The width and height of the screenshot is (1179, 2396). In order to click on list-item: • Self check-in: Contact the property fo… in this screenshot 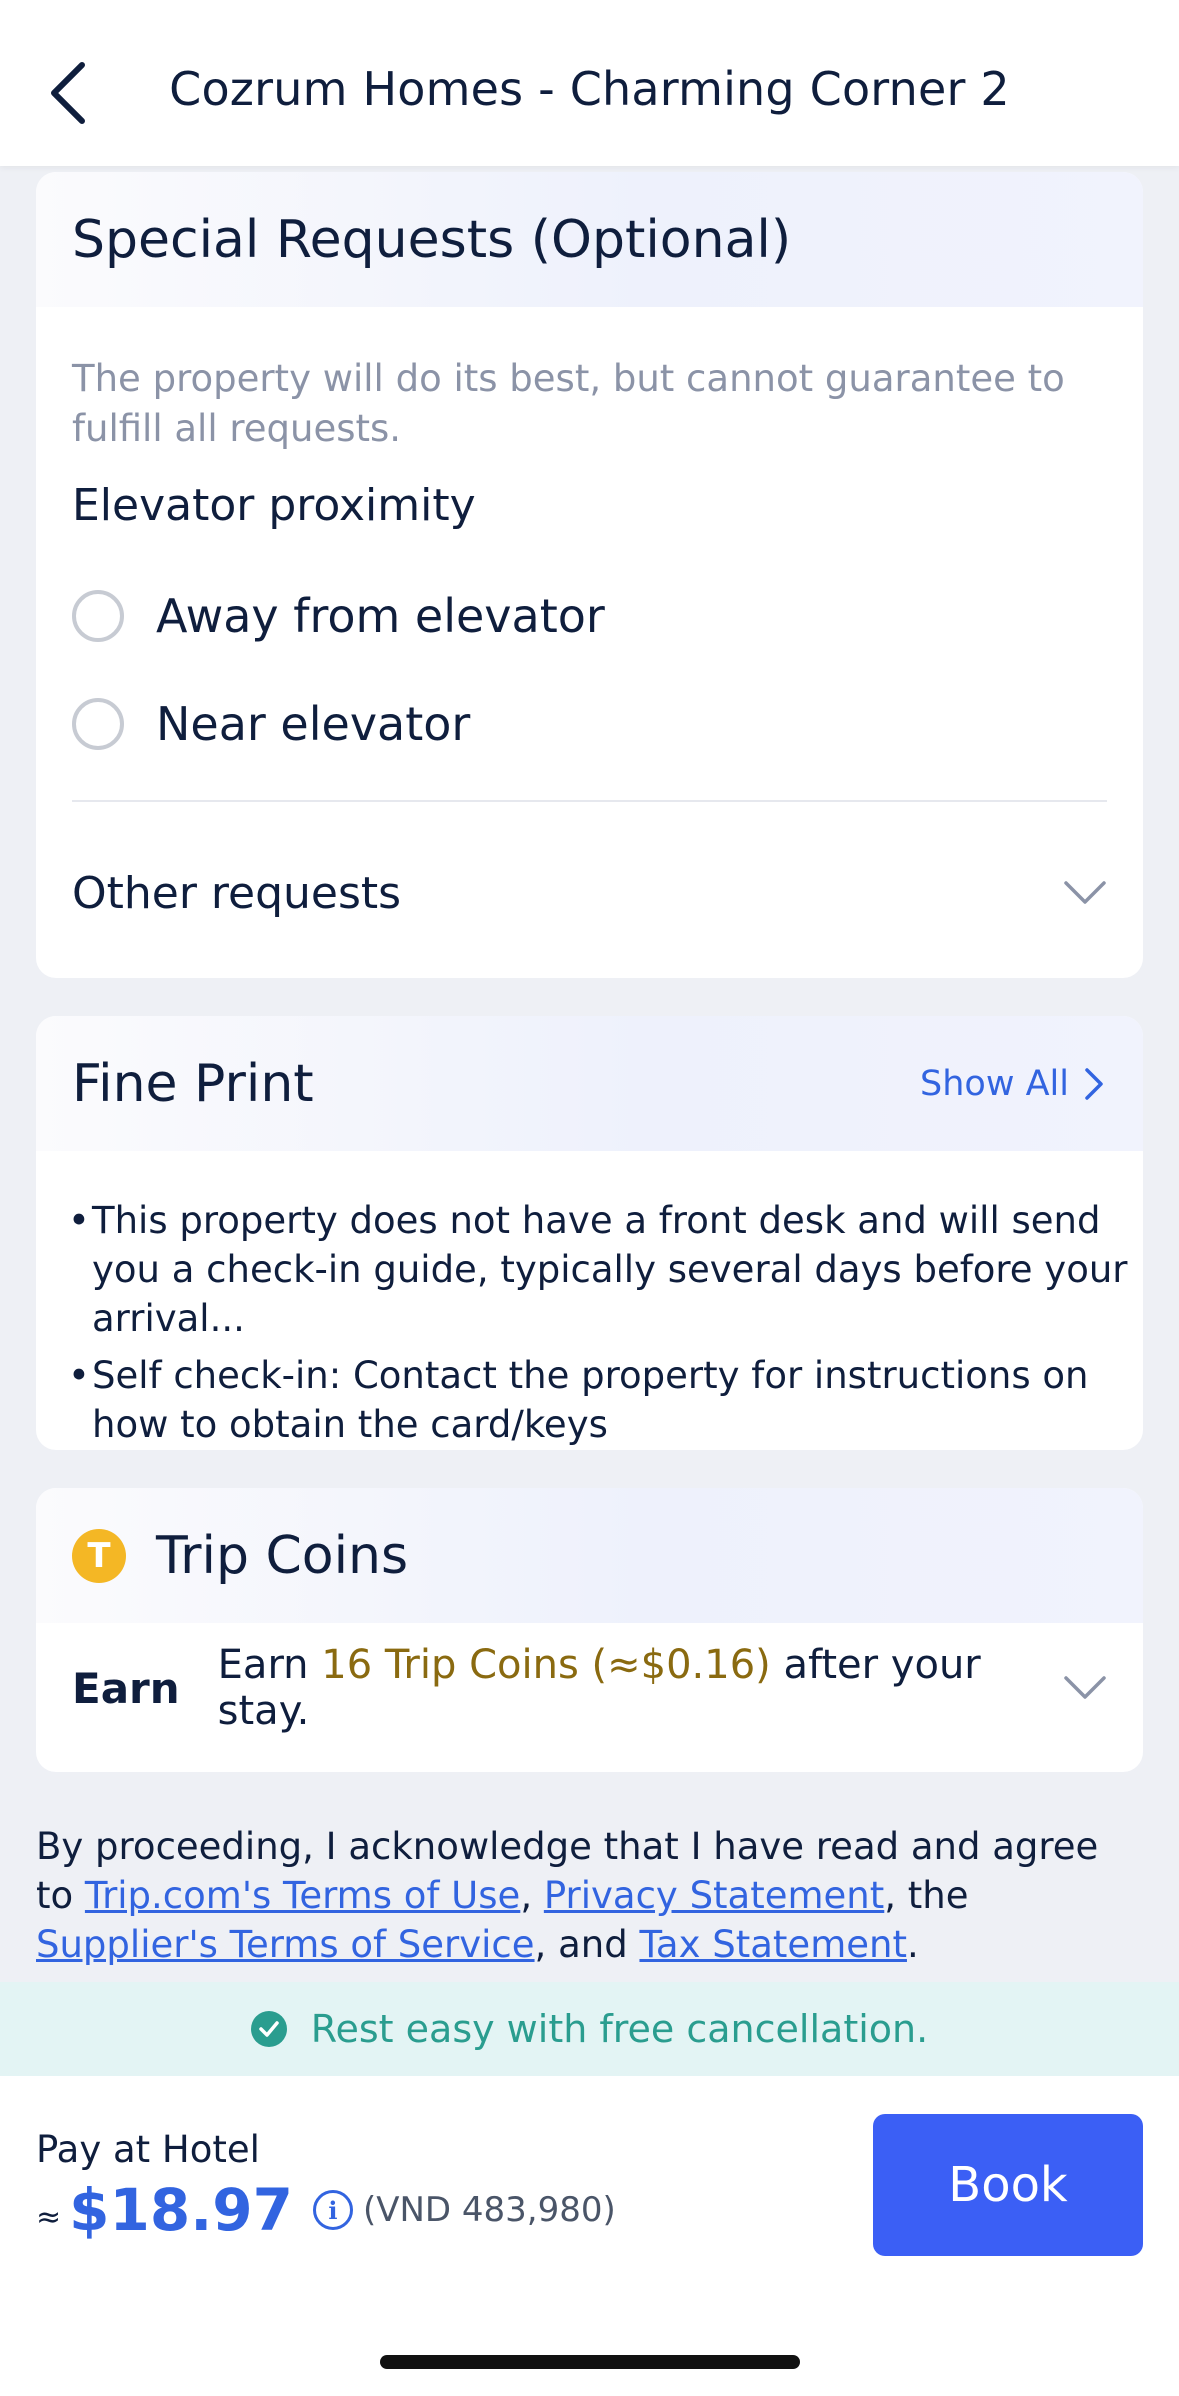, I will do `click(598, 1400)`.